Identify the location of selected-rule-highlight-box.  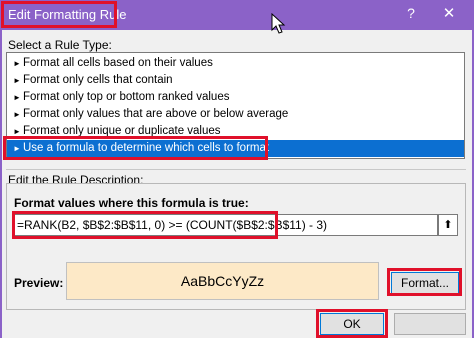
(135, 148).